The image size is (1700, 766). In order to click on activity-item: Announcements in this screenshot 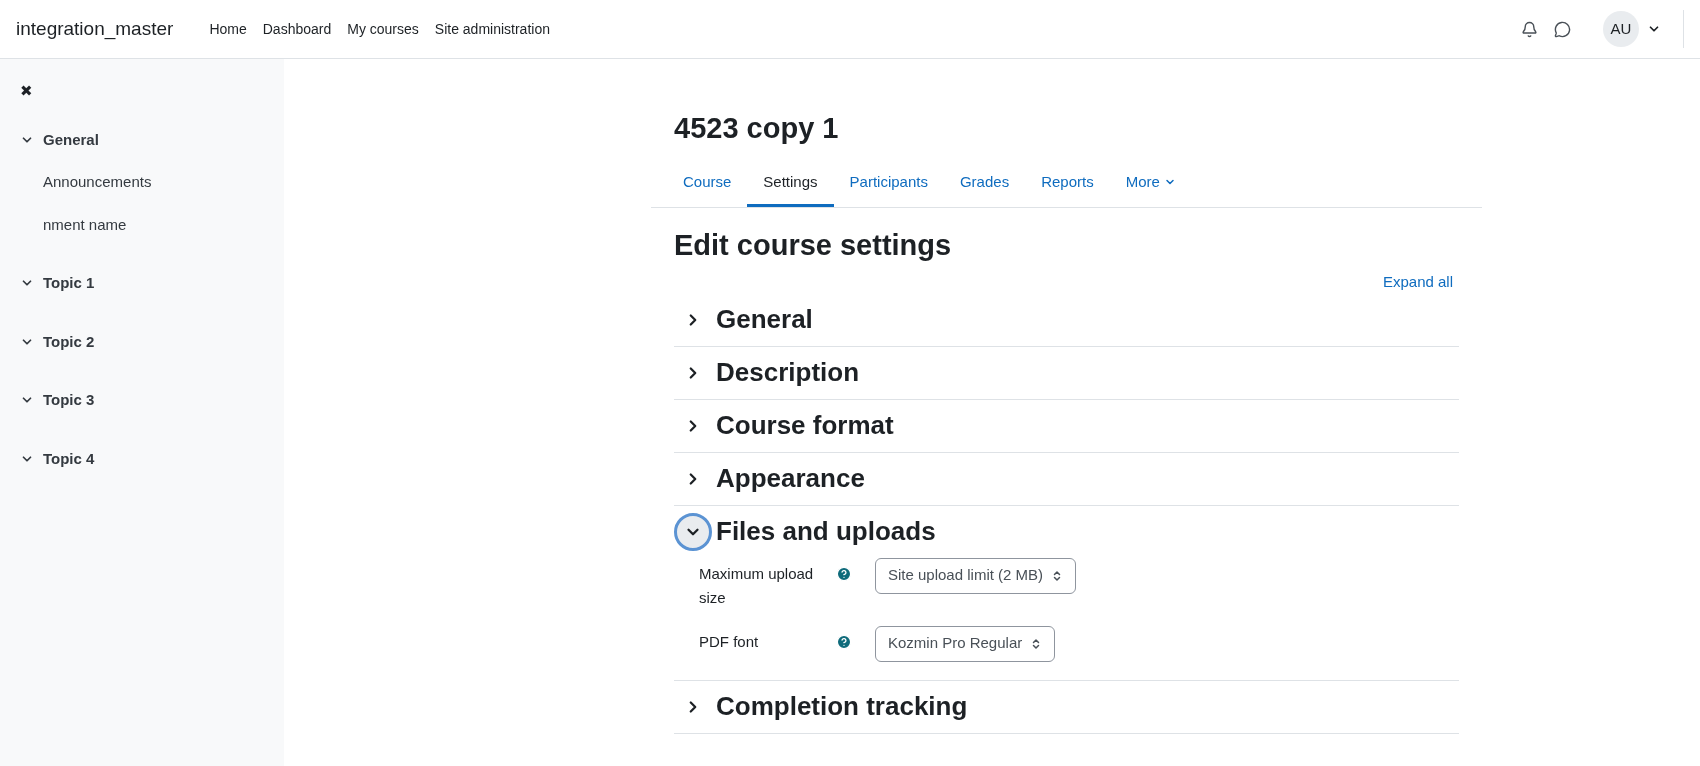, I will do `click(163, 182)`.